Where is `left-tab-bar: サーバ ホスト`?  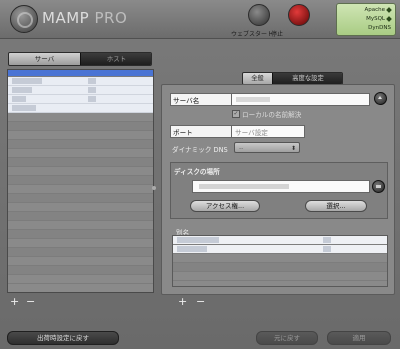 left-tab-bar: サーバ ホスト is located at coordinates (80, 59).